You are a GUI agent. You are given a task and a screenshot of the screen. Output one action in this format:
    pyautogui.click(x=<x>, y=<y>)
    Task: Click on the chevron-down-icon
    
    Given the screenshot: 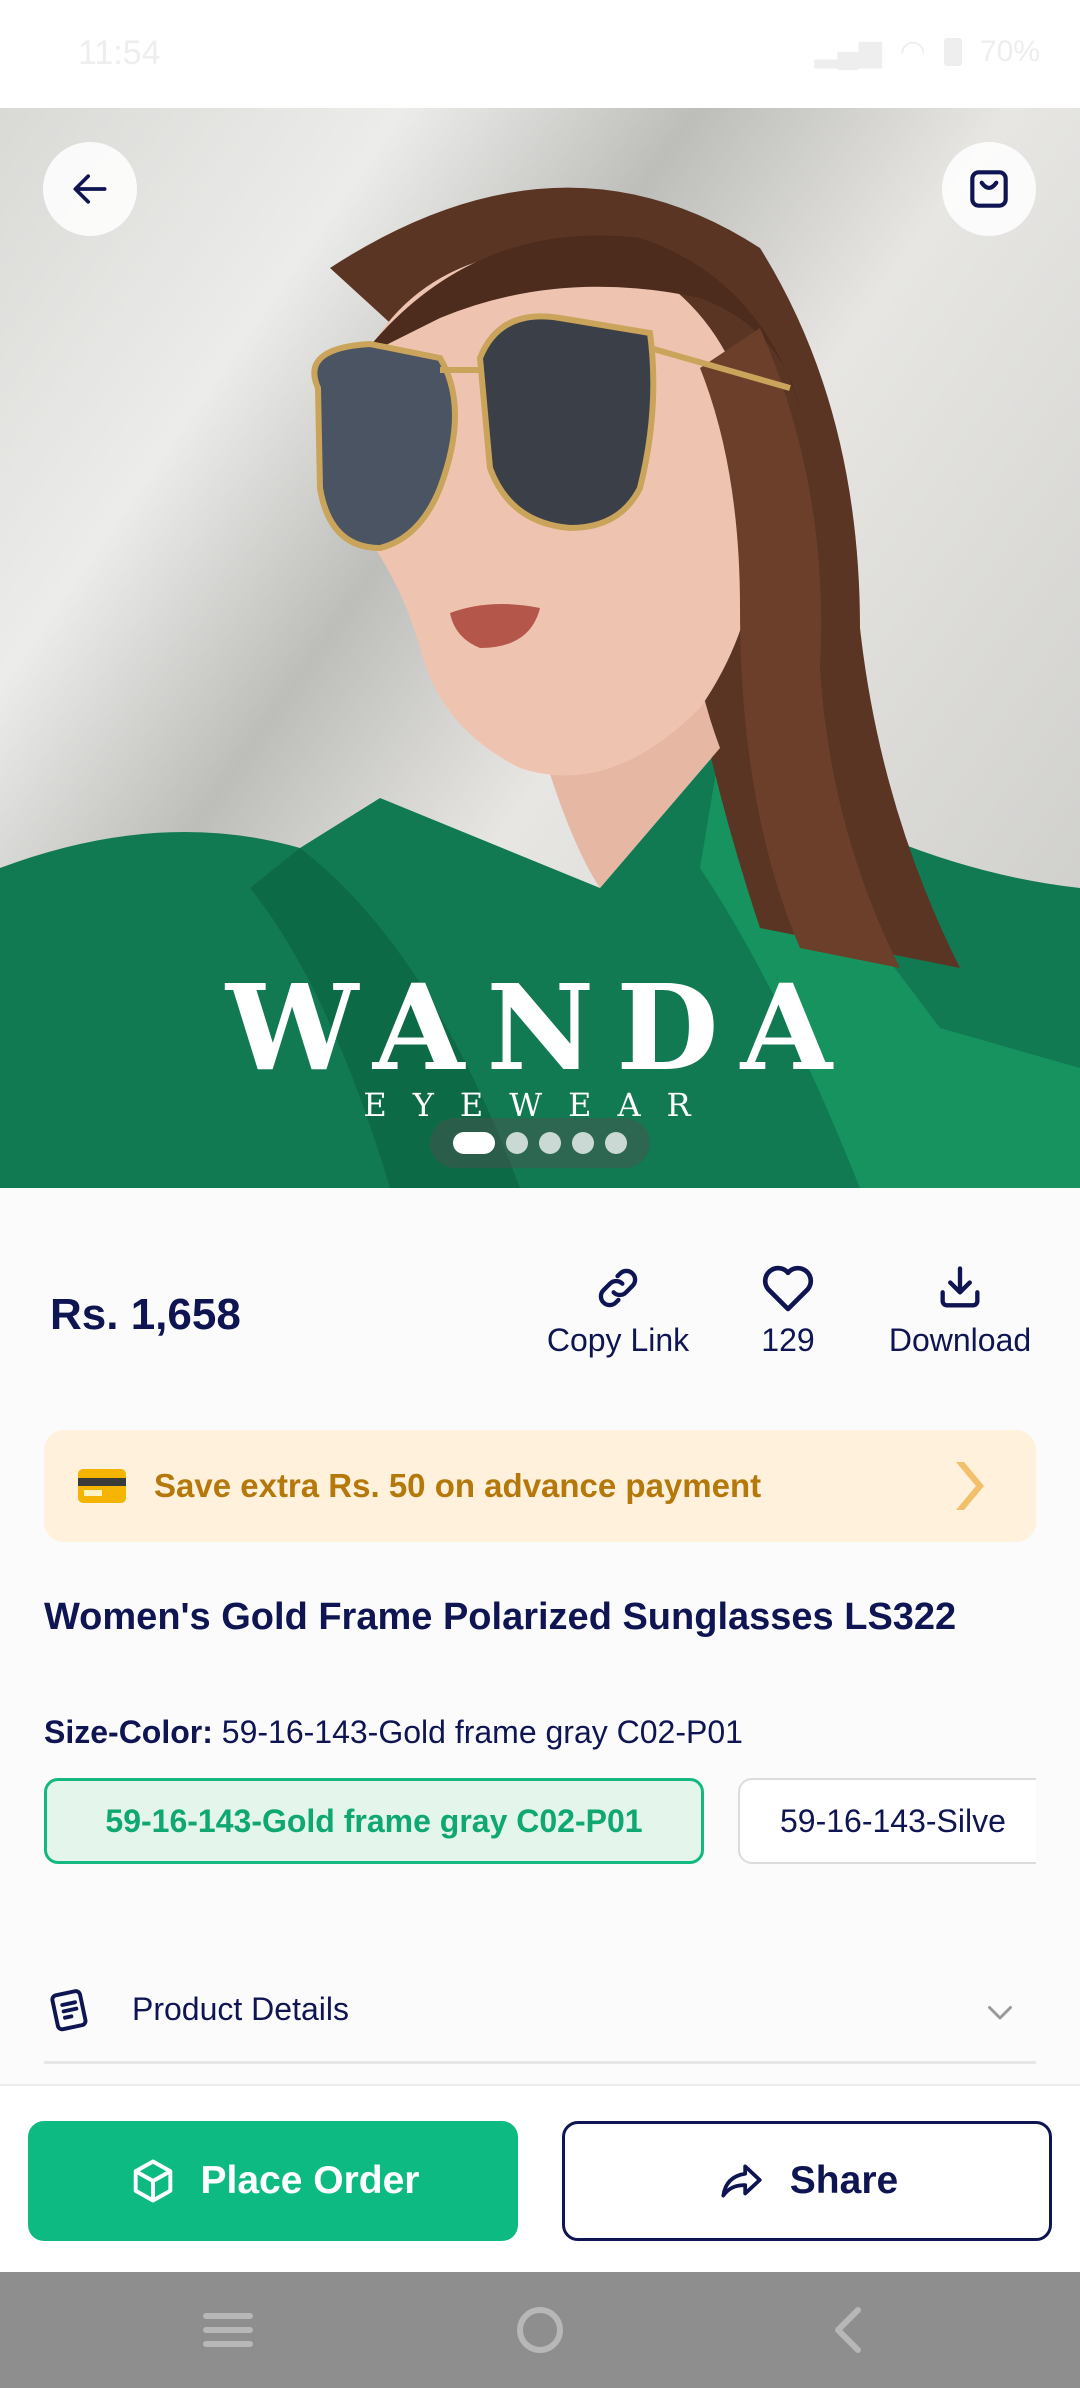 What is the action you would take?
    pyautogui.click(x=1000, y=2013)
    